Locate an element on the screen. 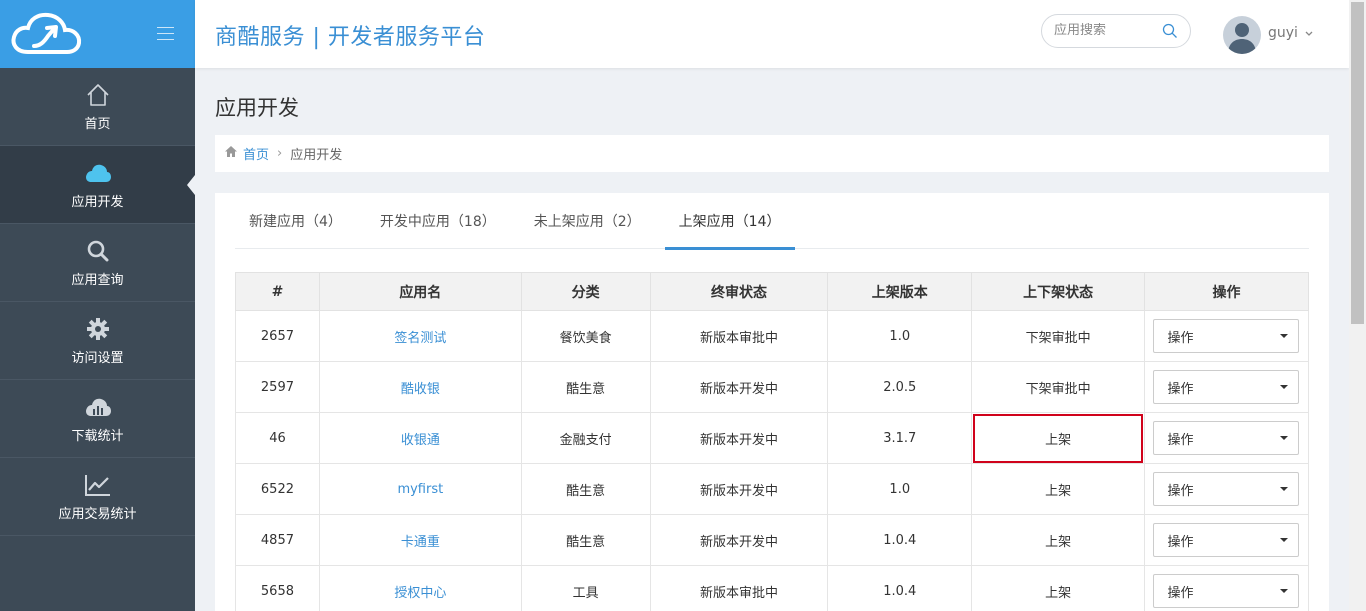 The height and width of the screenshot is (611, 1366). table-row: 46 收银通 金融支付 新版本开发中 3.1.7 上架 操作 is located at coordinates (772, 438).